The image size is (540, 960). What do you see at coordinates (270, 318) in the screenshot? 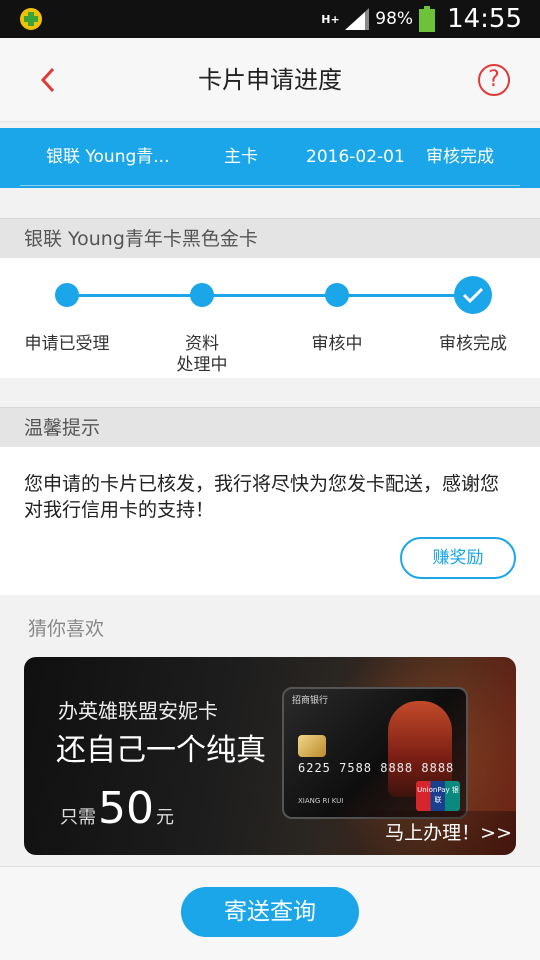
I see `progress-tracker: 申请已受理 资料 处理中 审核中 审核完成` at bounding box center [270, 318].